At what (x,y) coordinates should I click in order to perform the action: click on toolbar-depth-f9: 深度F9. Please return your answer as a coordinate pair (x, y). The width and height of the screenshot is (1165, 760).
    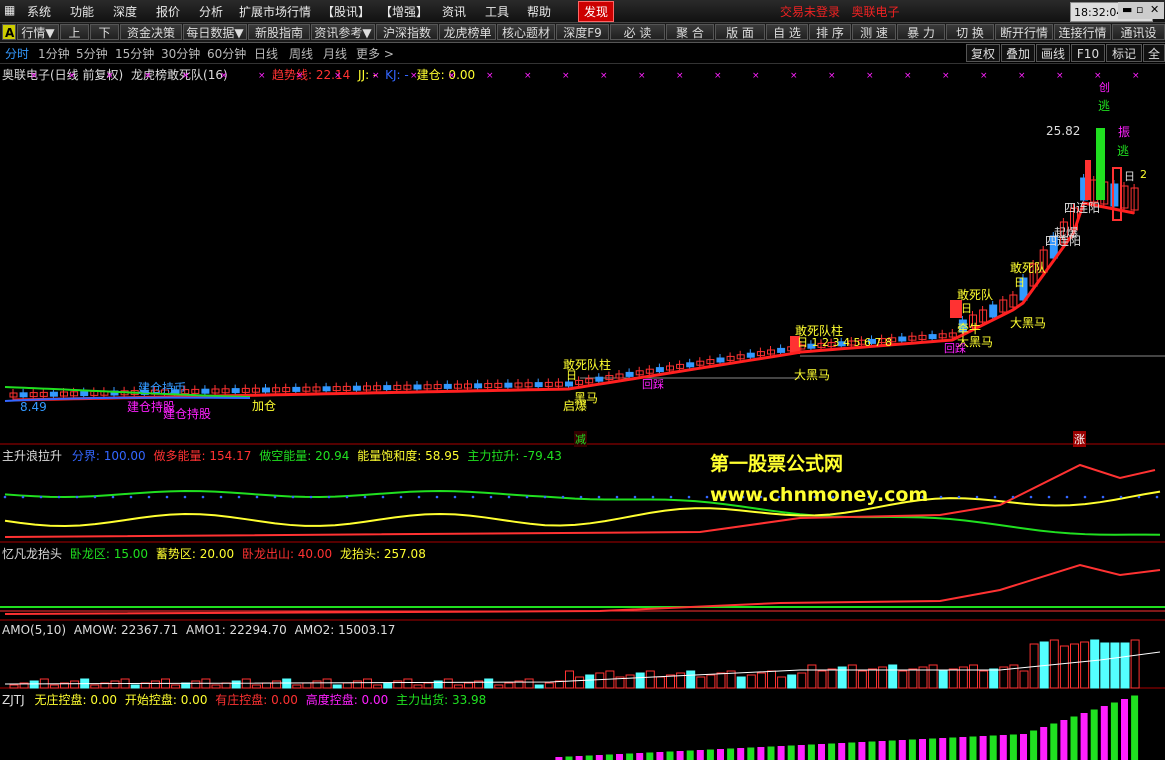
    Looking at the image, I should click on (582, 32).